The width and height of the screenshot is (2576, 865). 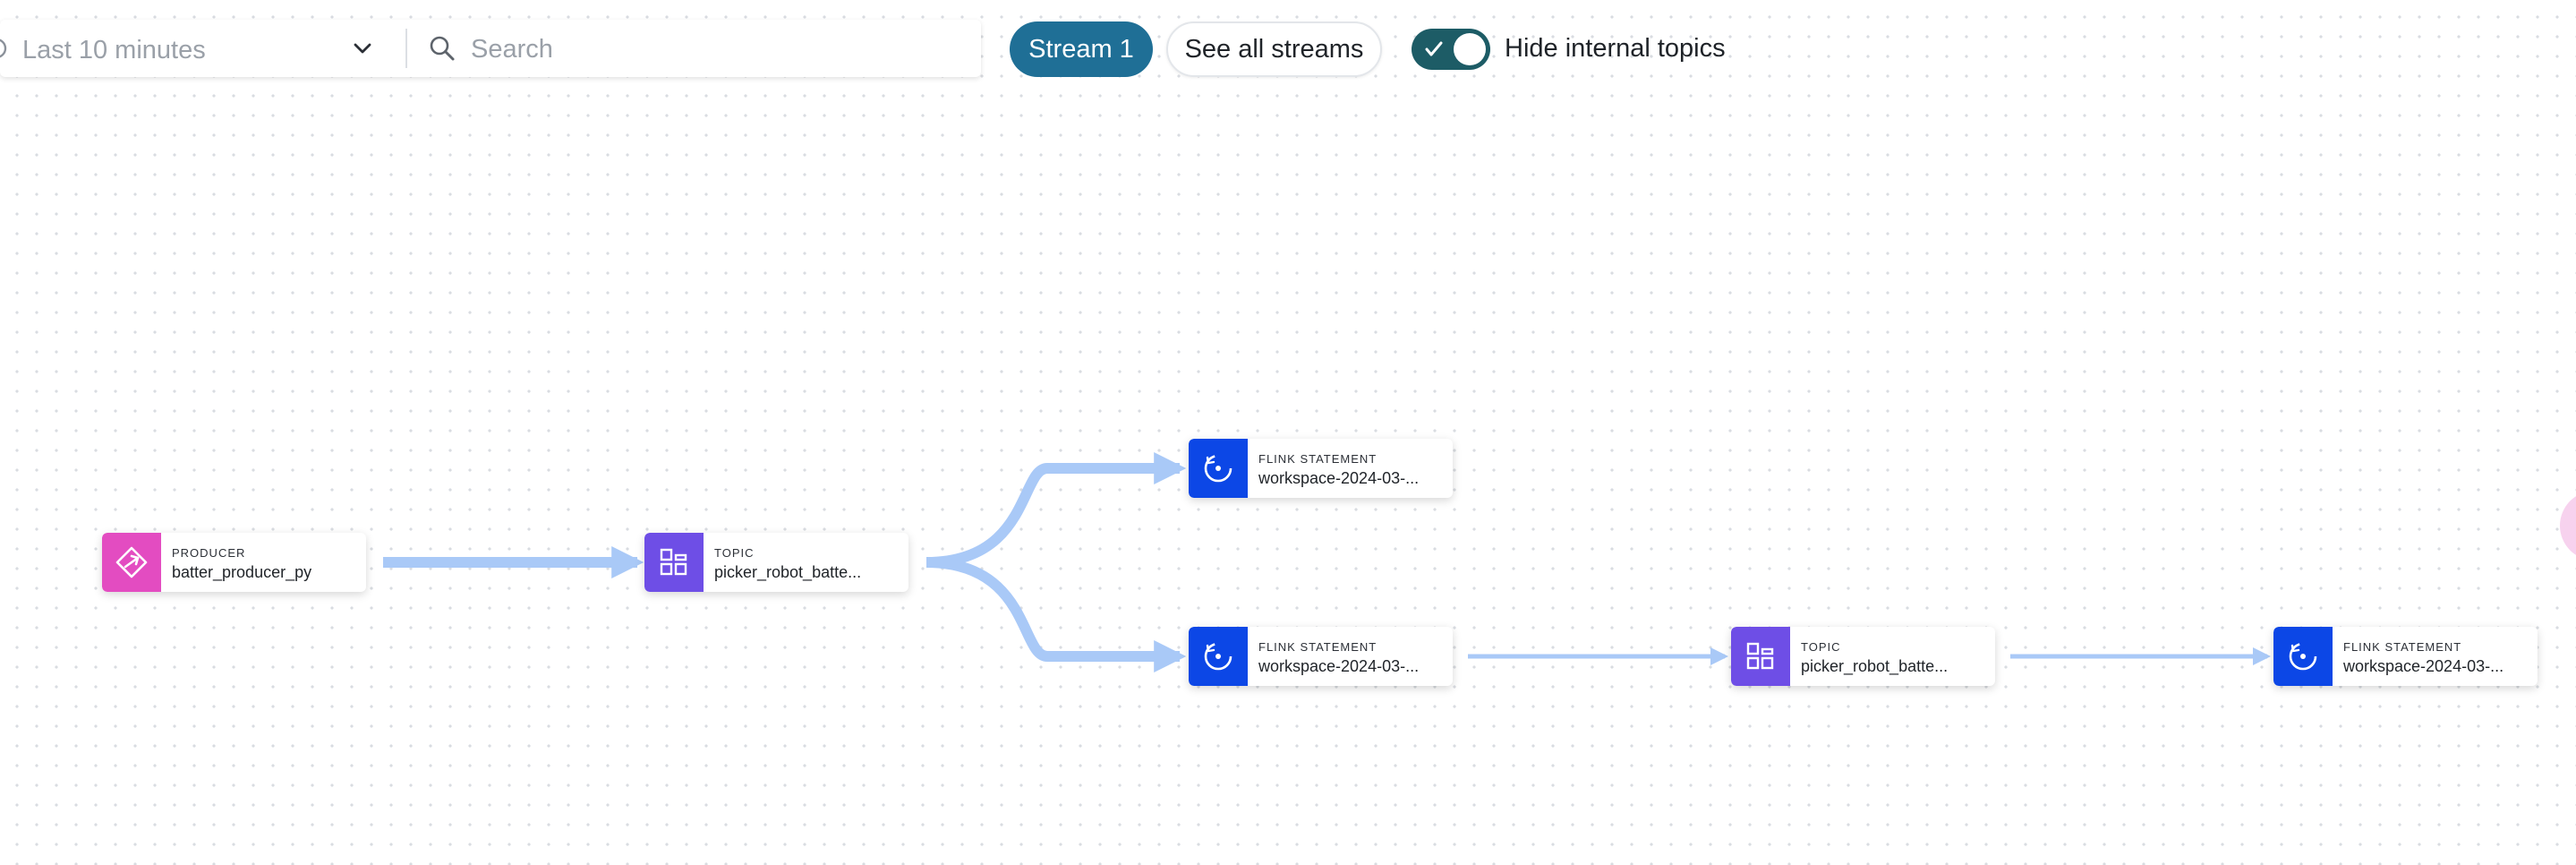 What do you see at coordinates (3, 48) in the screenshot?
I see `clock-icon` at bounding box center [3, 48].